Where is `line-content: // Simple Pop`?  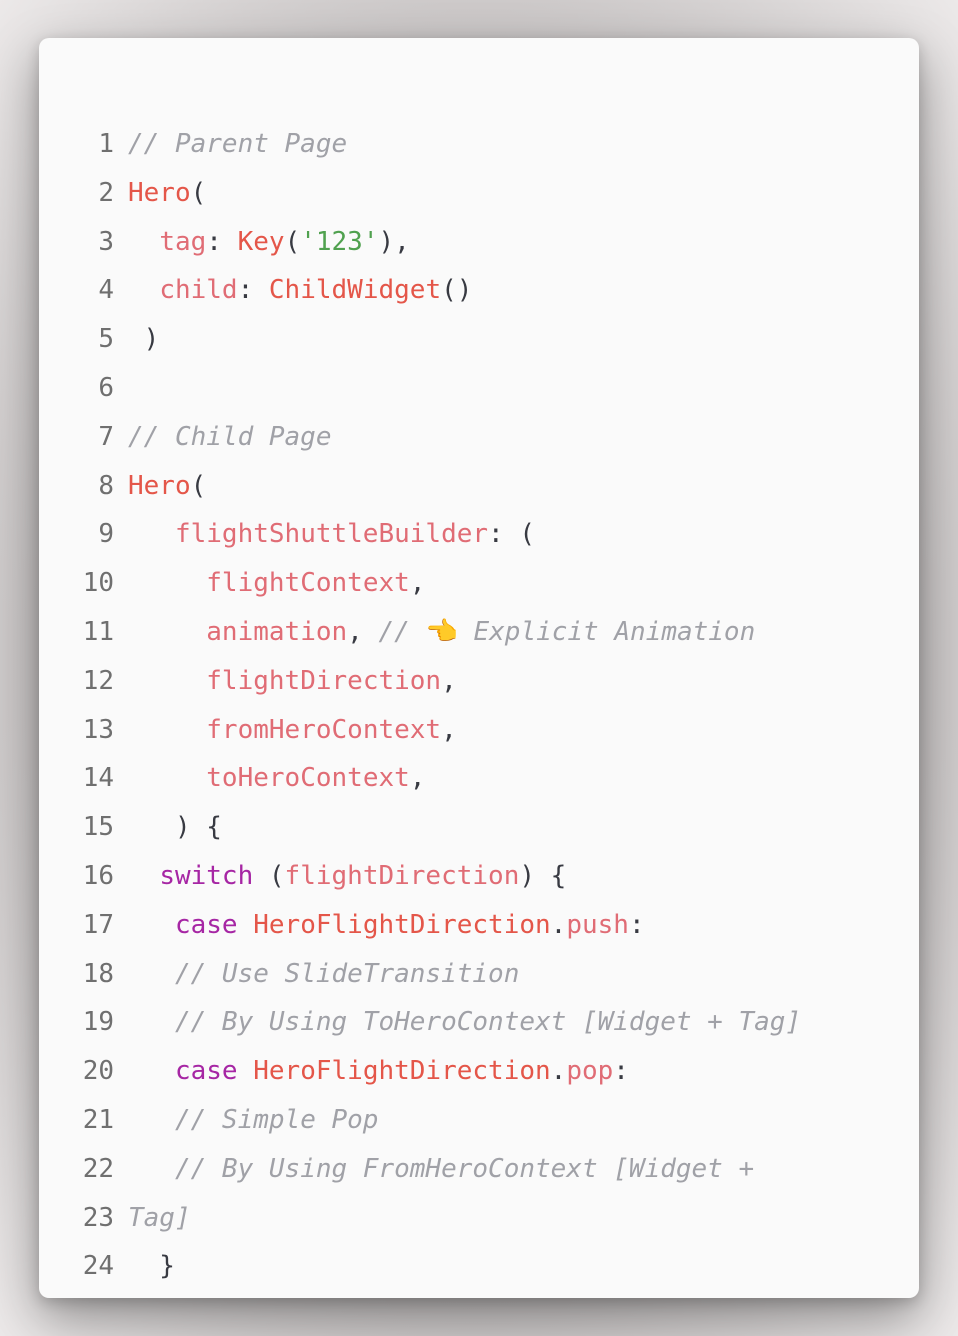 line-content: // Simple Pop is located at coordinates (253, 1120).